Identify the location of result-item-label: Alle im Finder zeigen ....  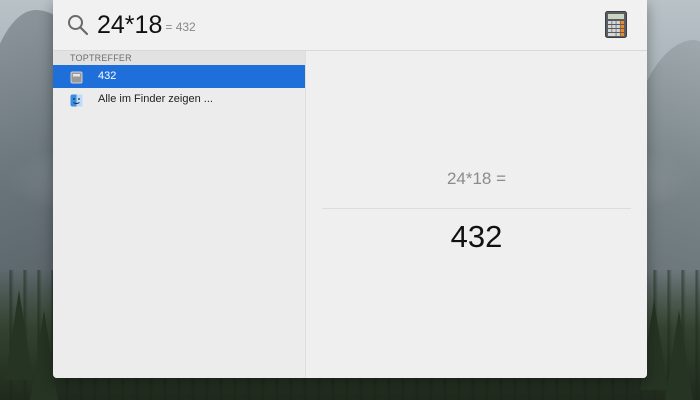
(155, 99).